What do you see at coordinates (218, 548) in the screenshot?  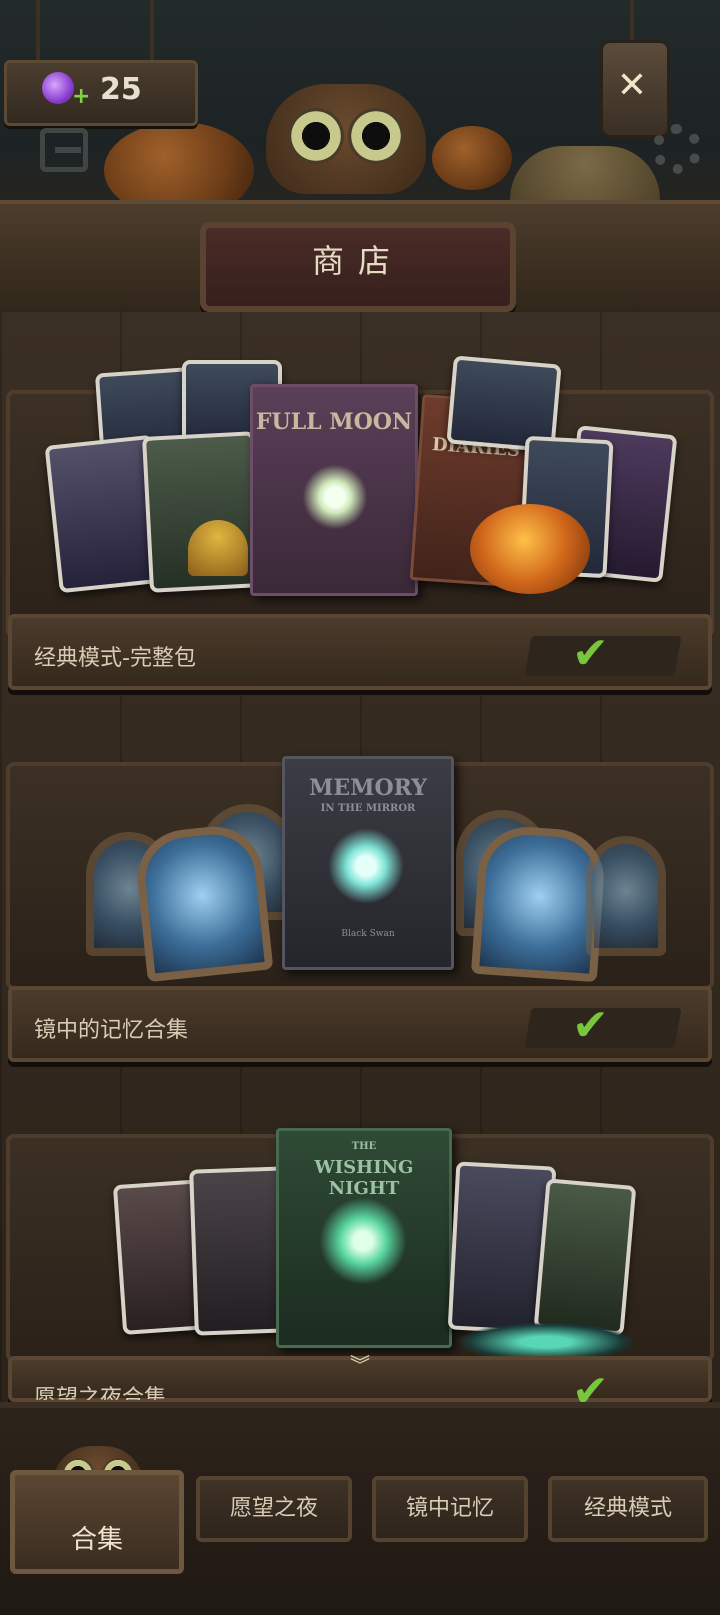 I see `treasure-pot` at bounding box center [218, 548].